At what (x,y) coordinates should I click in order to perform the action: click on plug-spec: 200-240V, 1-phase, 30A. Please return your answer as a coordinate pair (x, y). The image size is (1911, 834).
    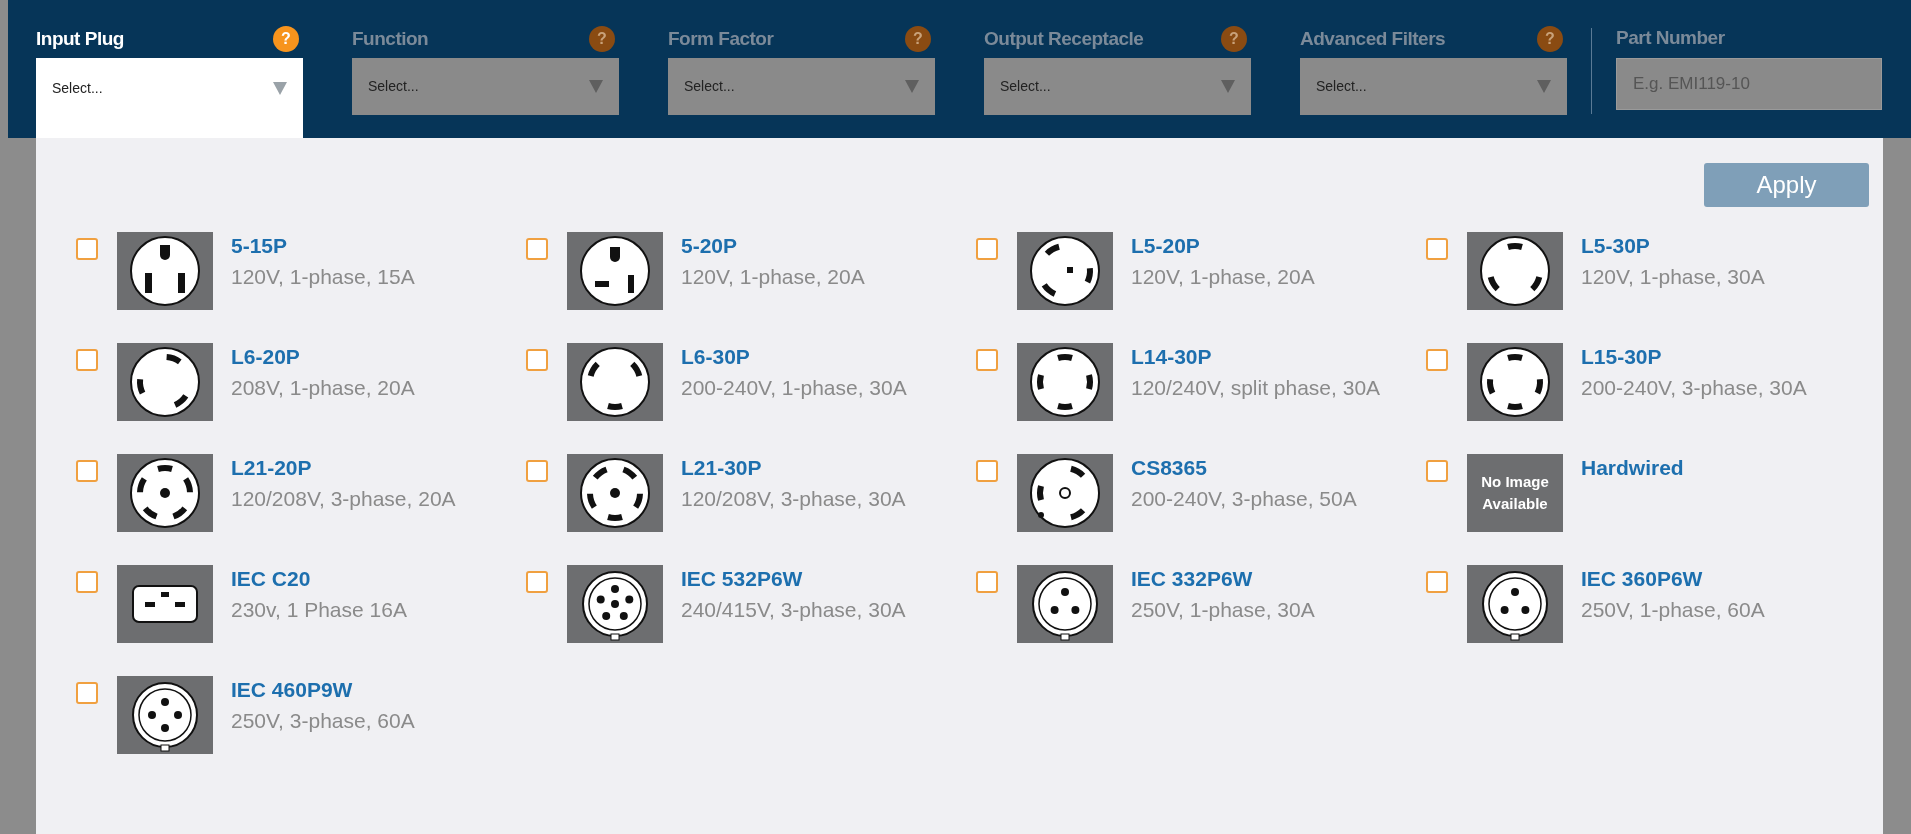
    Looking at the image, I should click on (794, 388).